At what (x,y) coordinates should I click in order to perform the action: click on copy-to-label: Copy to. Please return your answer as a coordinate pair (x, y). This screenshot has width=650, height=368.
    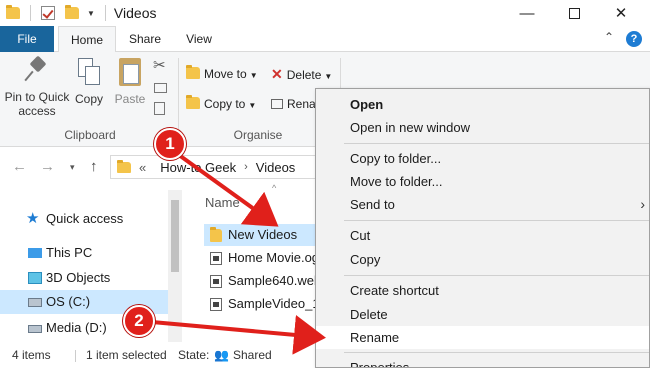
    Looking at the image, I should click on (225, 104).